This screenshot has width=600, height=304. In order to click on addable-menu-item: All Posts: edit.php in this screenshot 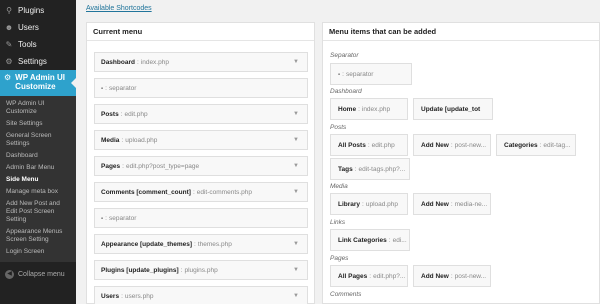, I will do `click(369, 145)`.